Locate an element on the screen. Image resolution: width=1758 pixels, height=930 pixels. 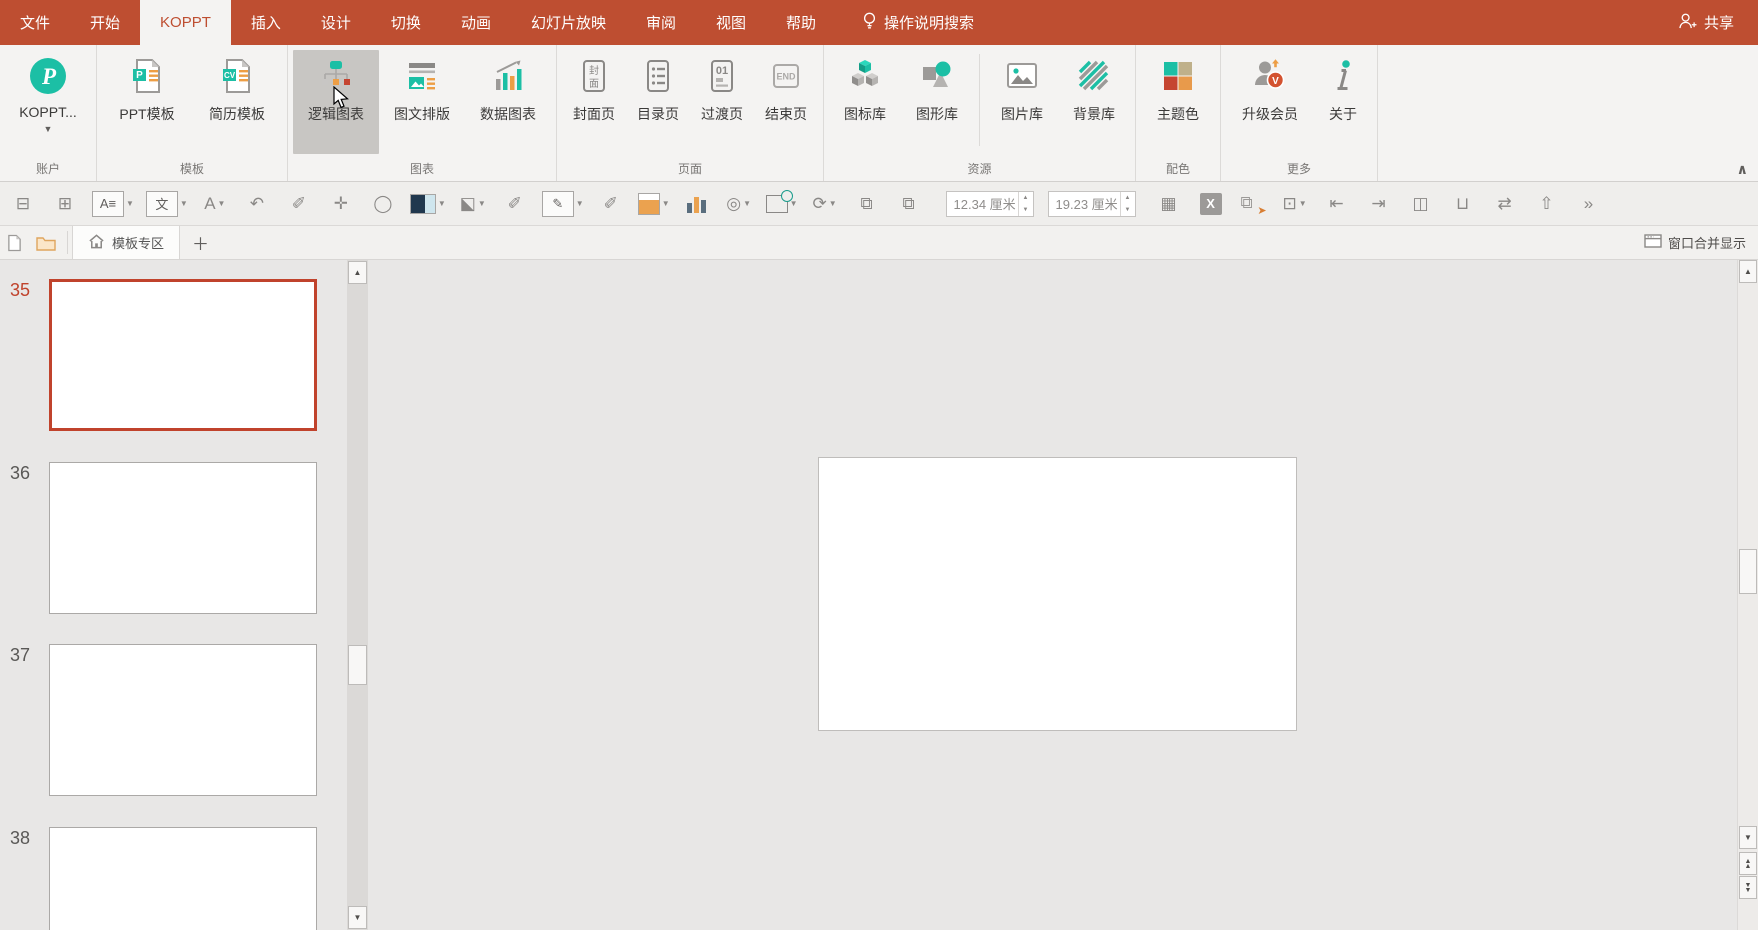
ppt-template-icon: P is located at coordinates (147, 76).